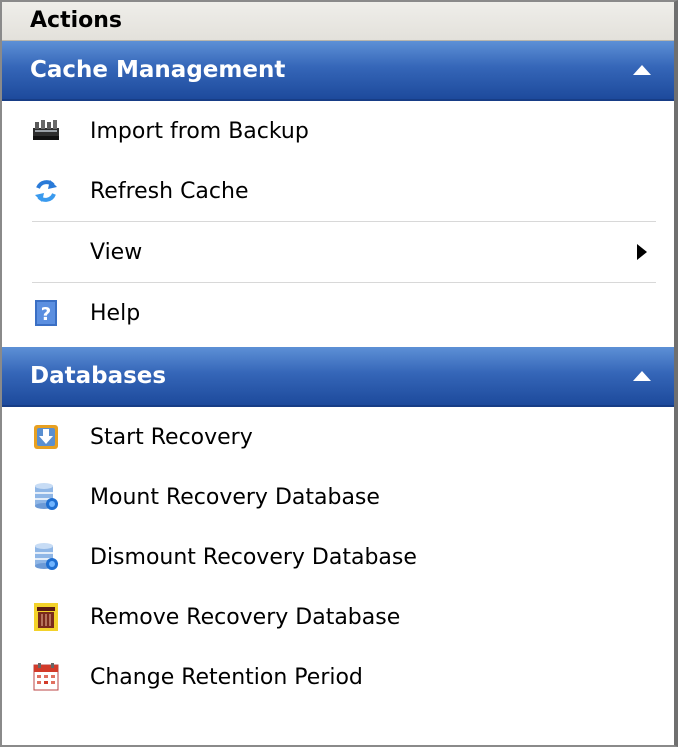  Describe the element at coordinates (98, 376) in the screenshot. I see `section-header-label: Databases` at that location.